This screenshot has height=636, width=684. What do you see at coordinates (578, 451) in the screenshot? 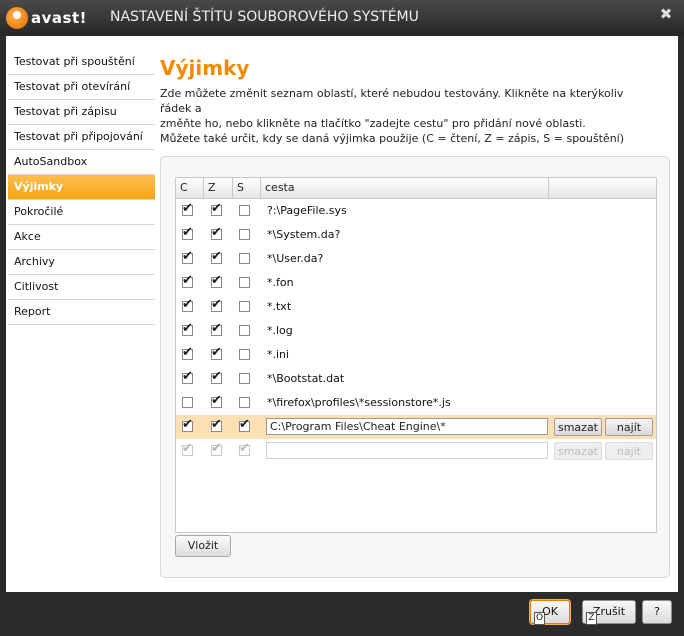
I see `delete-button-disabled: smazat` at bounding box center [578, 451].